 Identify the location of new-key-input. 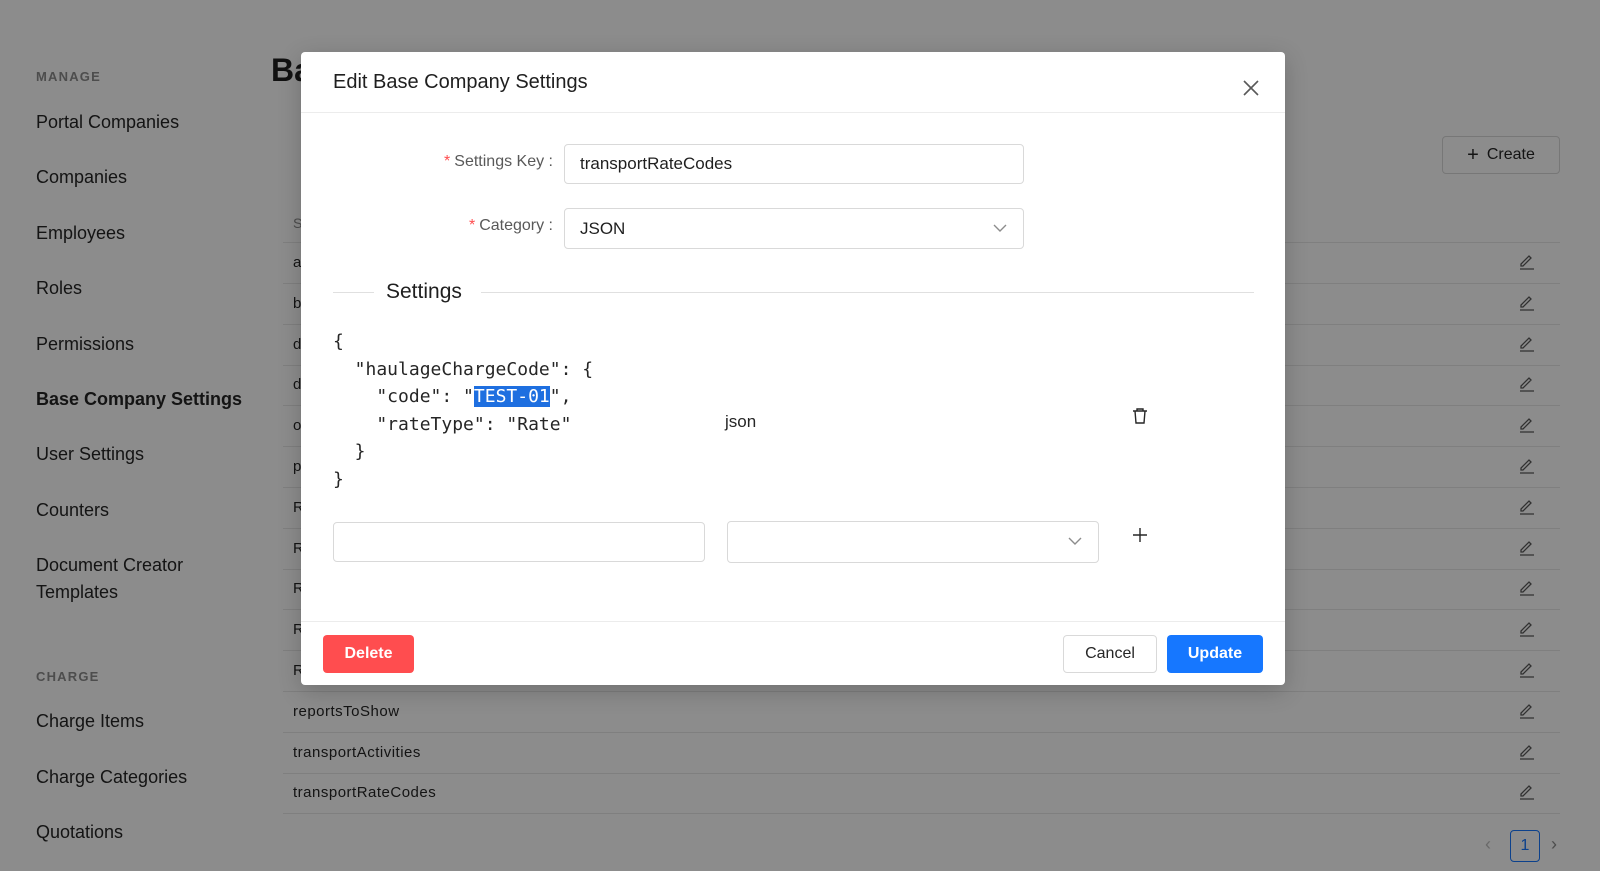
(519, 542).